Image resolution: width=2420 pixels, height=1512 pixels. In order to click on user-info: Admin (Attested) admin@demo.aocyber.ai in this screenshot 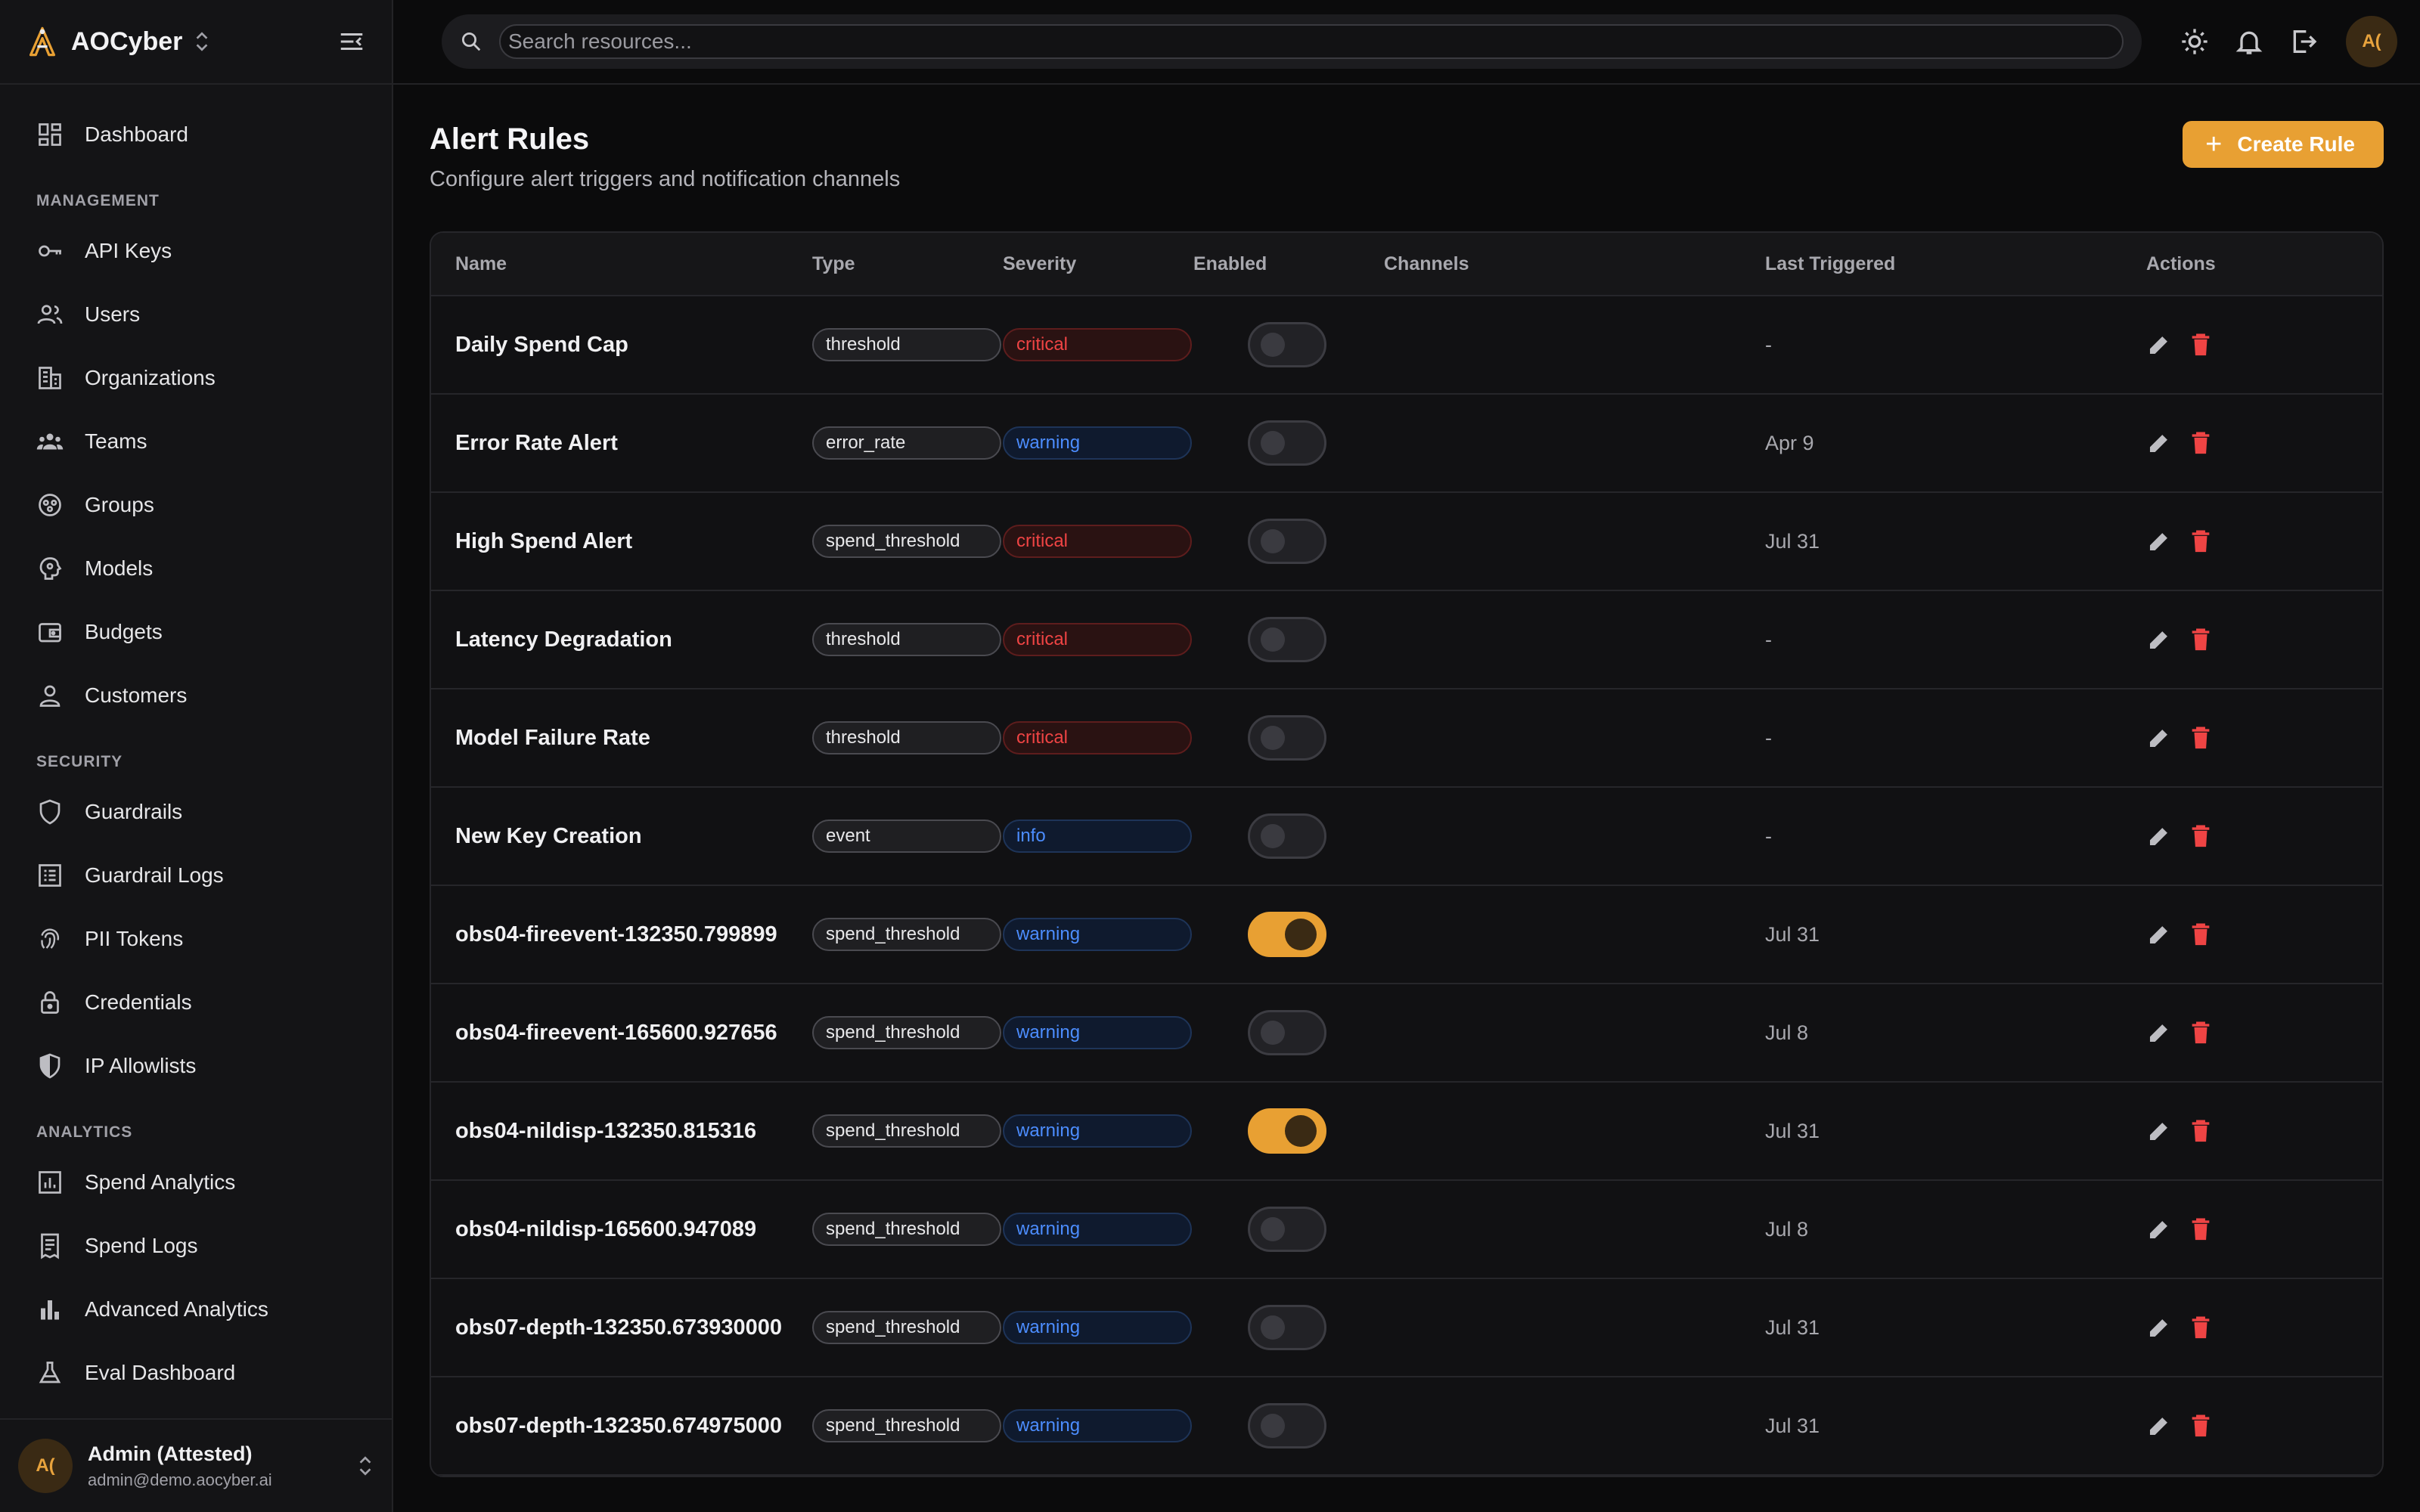, I will do `click(180, 1466)`.